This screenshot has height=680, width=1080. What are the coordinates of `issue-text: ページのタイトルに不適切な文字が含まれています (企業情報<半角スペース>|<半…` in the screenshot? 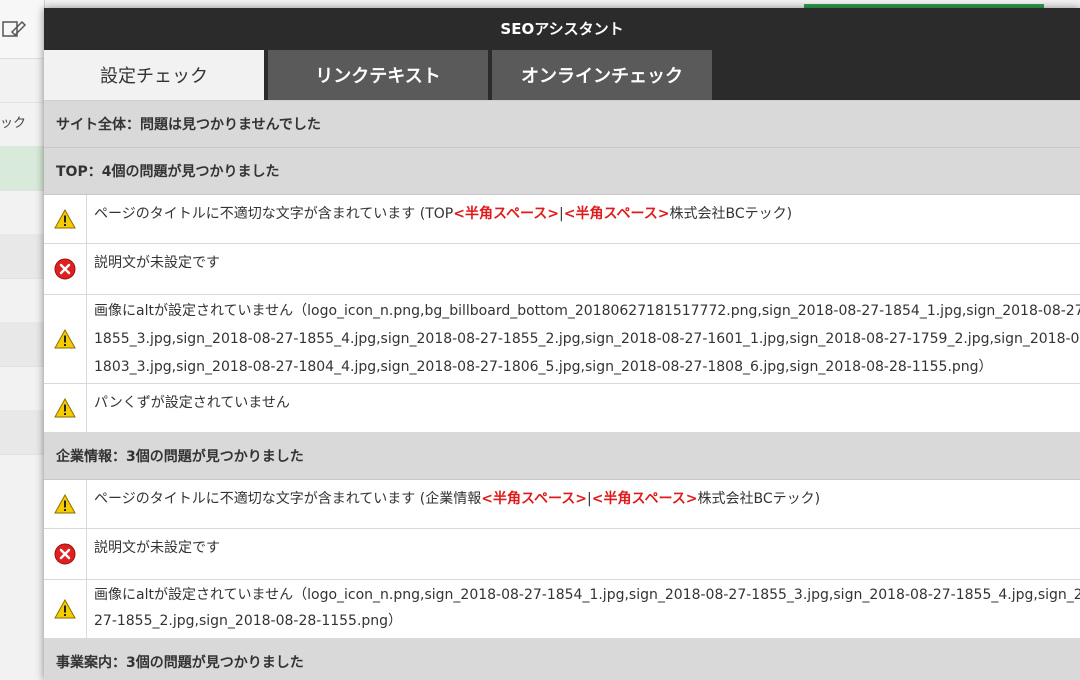 It's located at (456, 504).